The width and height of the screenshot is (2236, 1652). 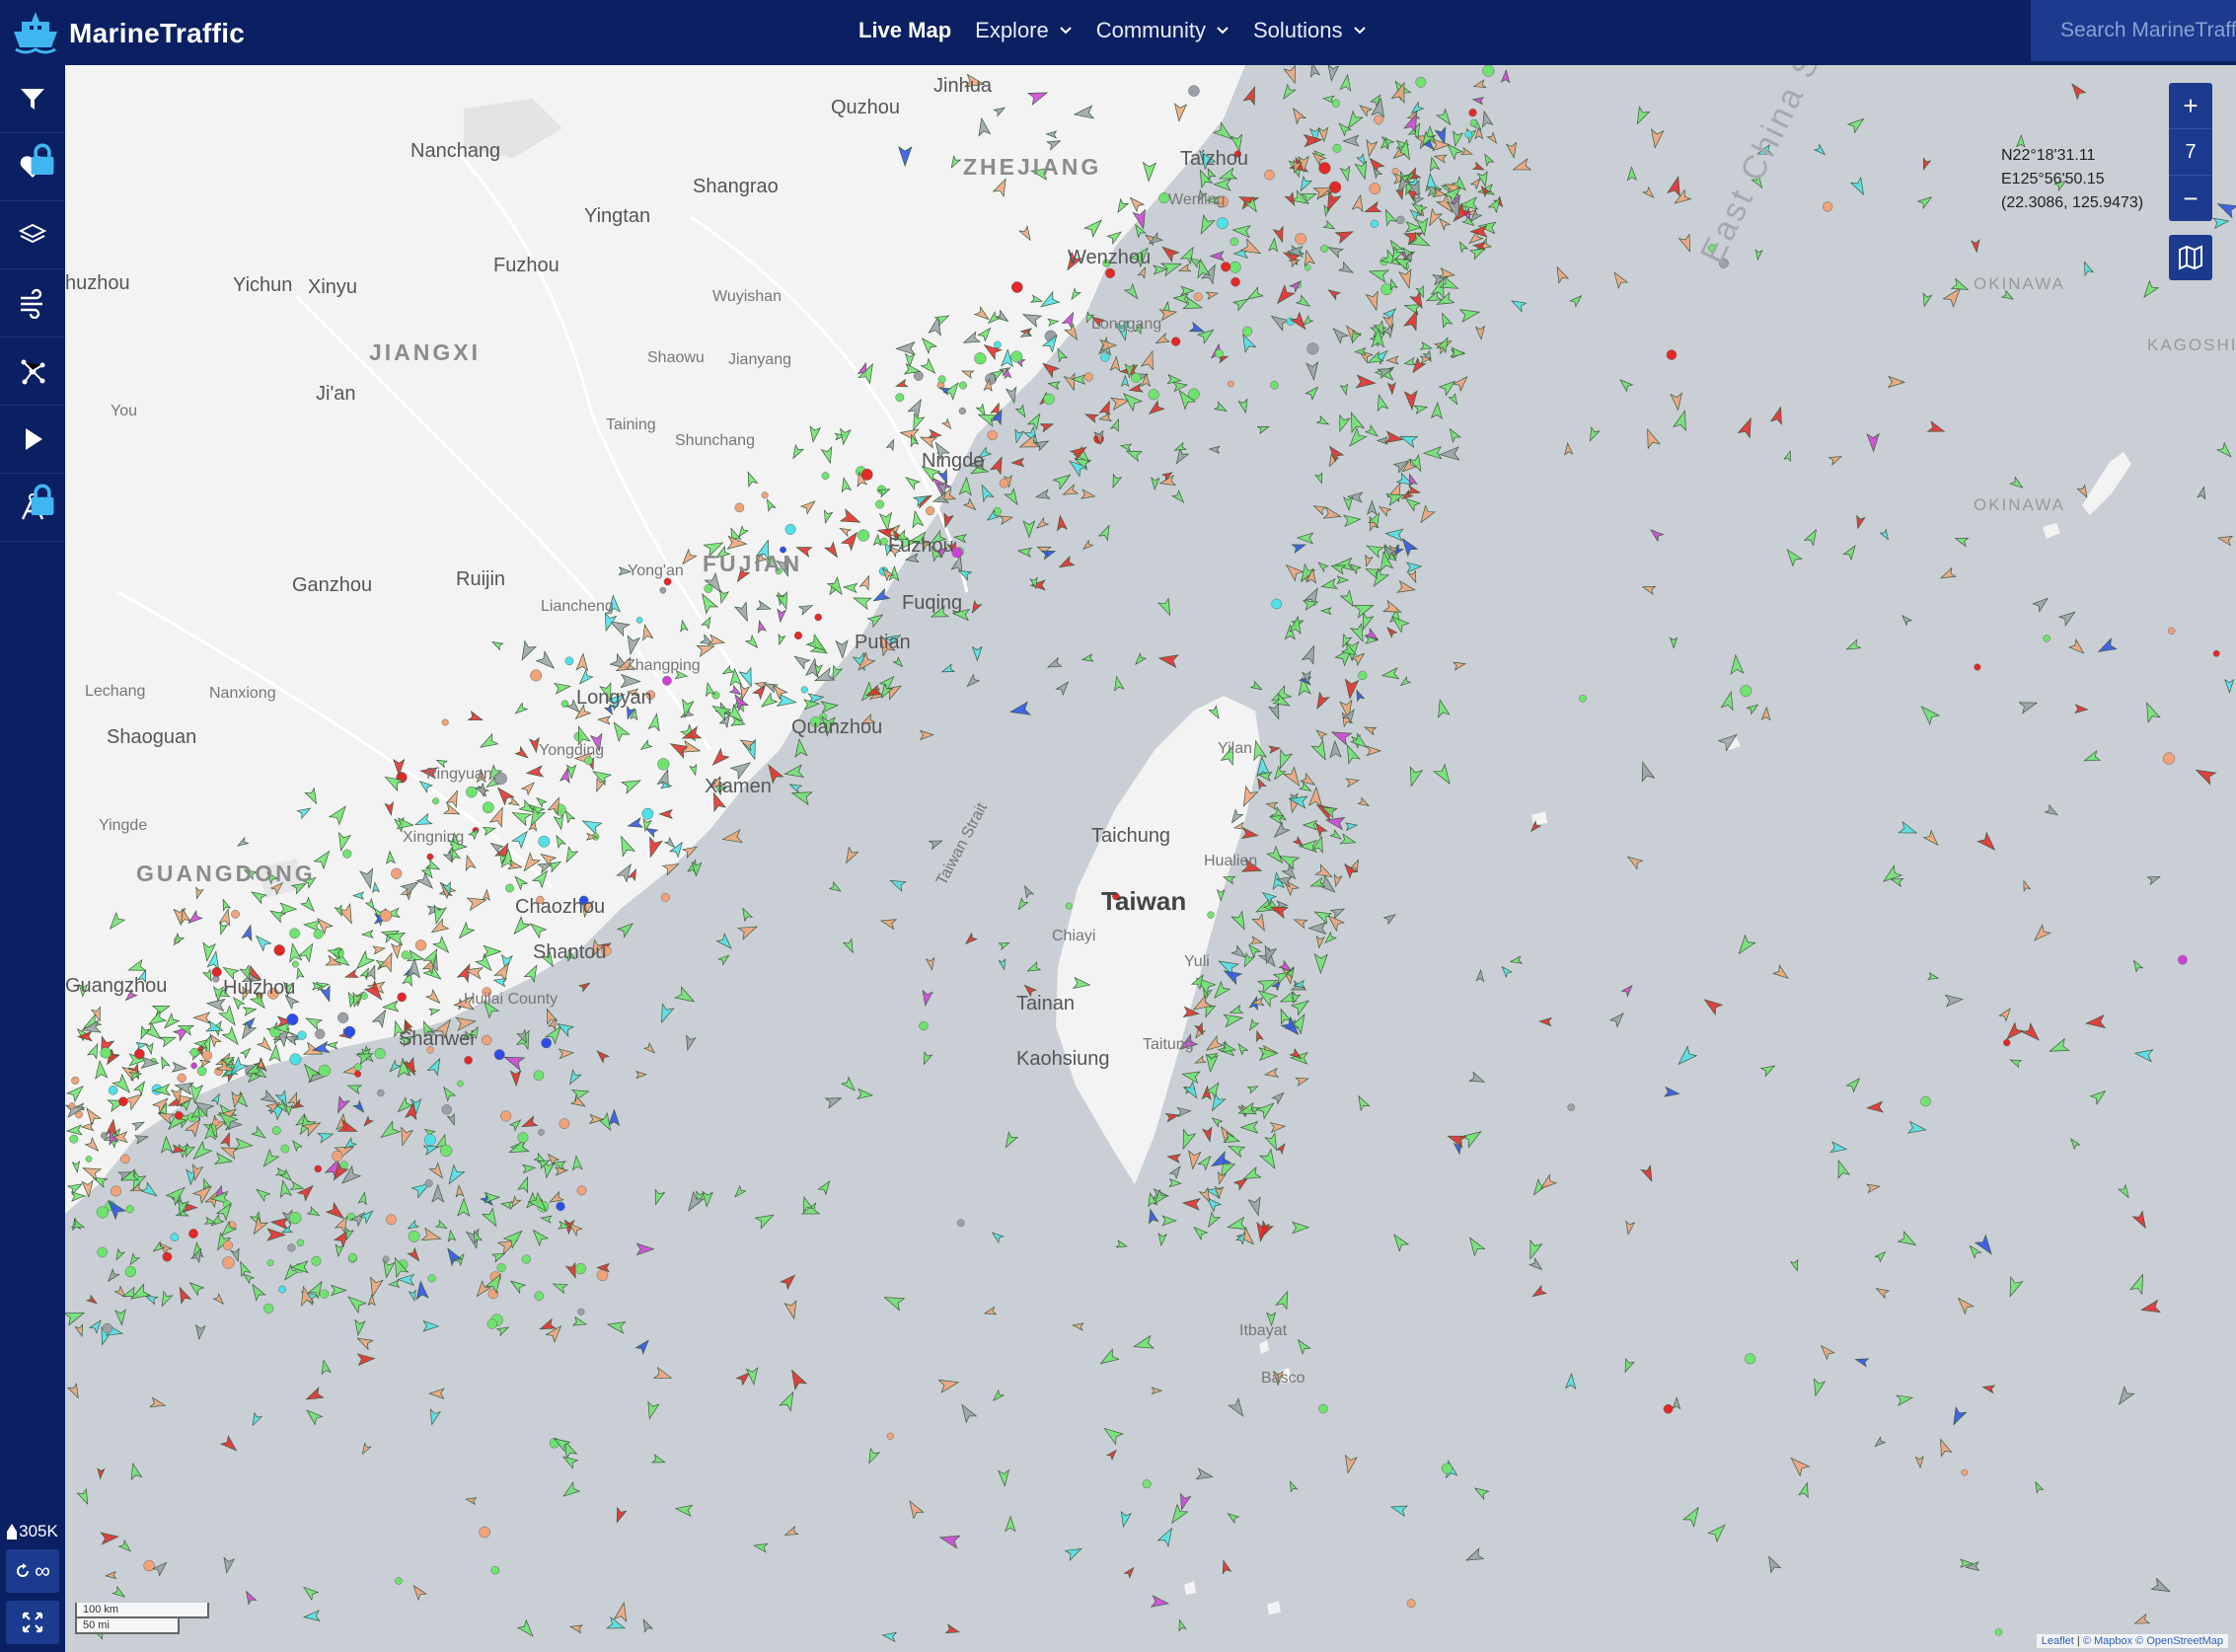 I want to click on map-label: Nanchang, so click(x=455, y=151).